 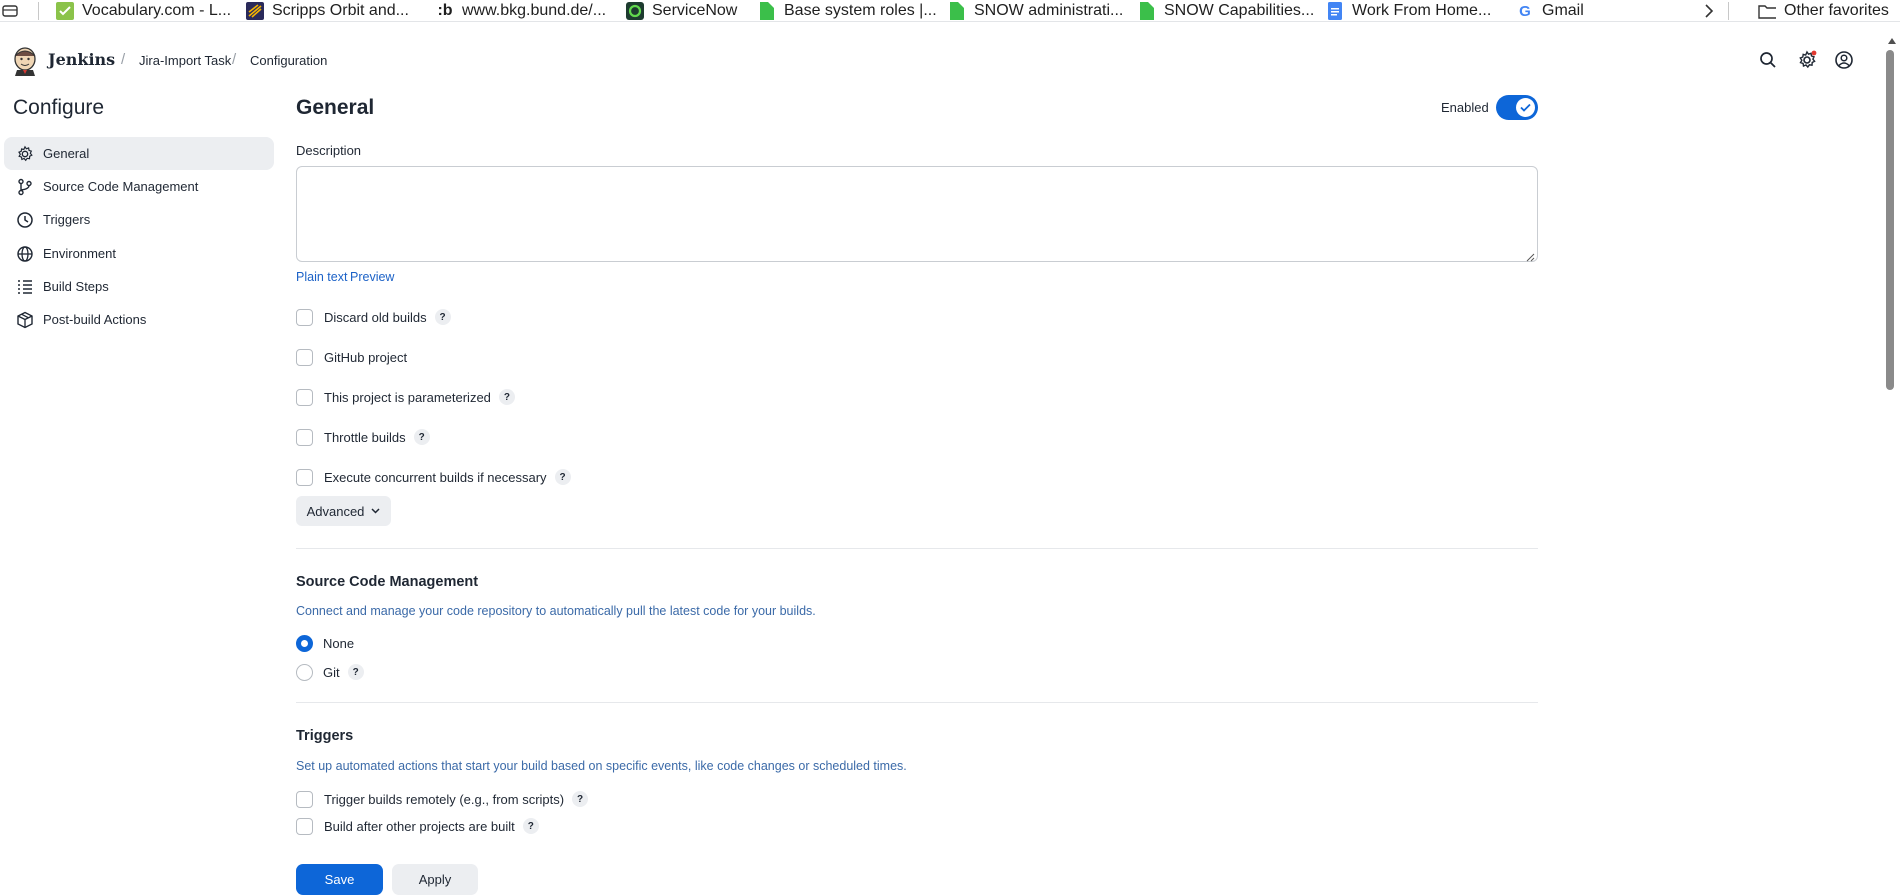 I want to click on trigger-build-after-other-projects: Build after other projects are built ?, so click(x=417, y=826).